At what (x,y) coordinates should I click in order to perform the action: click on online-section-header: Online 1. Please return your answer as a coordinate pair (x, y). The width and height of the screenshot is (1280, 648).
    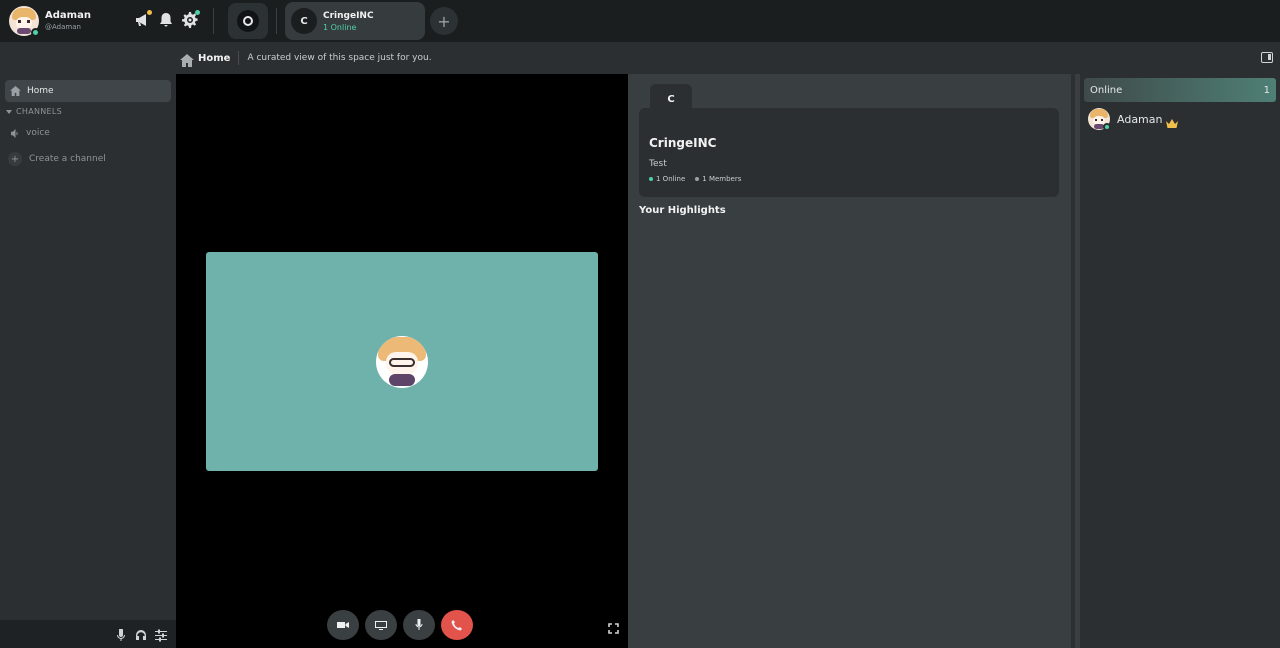
    Looking at the image, I should click on (1180, 90).